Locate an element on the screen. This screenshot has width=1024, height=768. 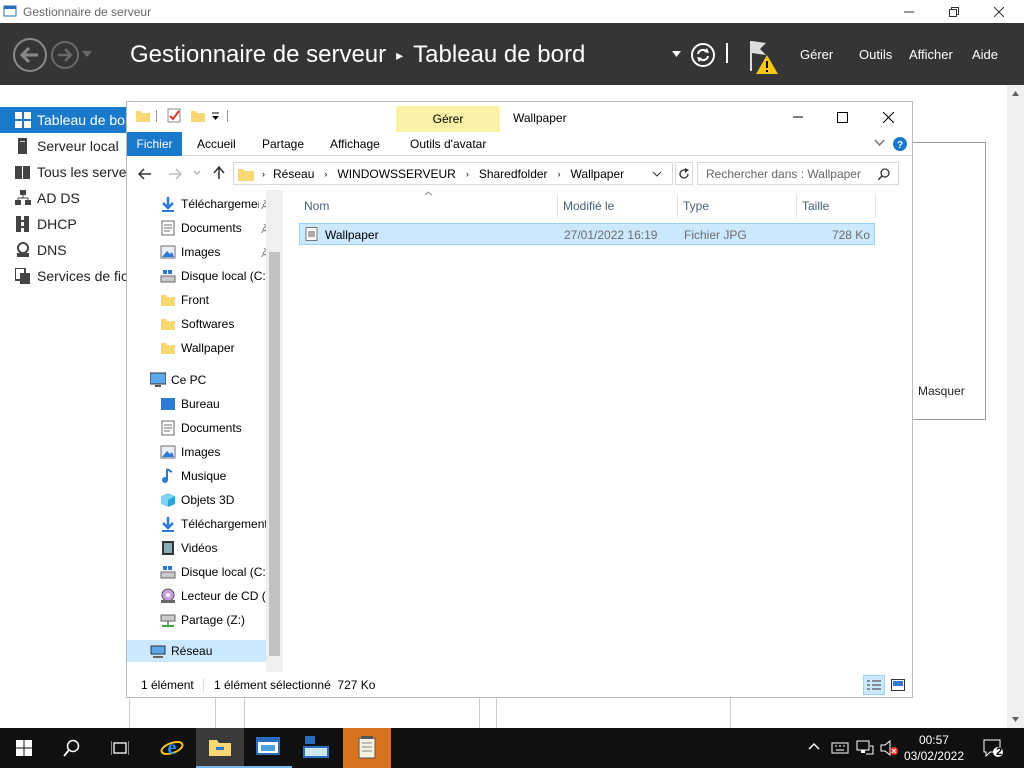
nav-item-pc-downloads: Téléchargements is located at coordinates (217, 524).